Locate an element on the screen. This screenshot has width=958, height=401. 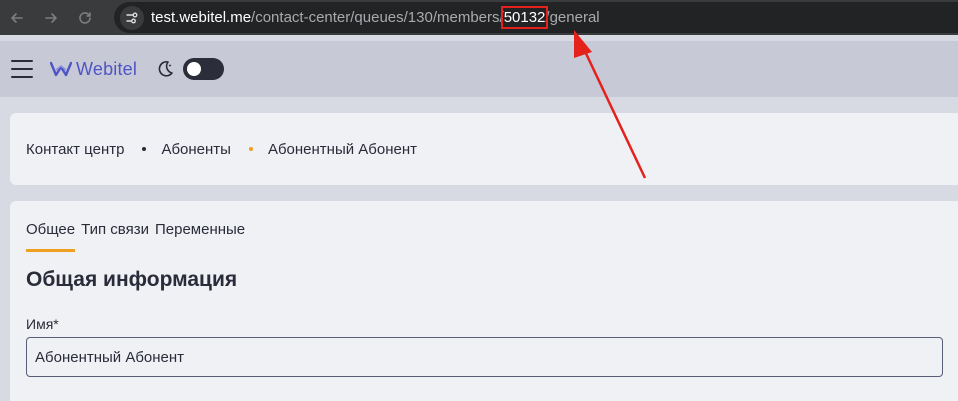
url-host: test.webitel.me is located at coordinates (201, 17).